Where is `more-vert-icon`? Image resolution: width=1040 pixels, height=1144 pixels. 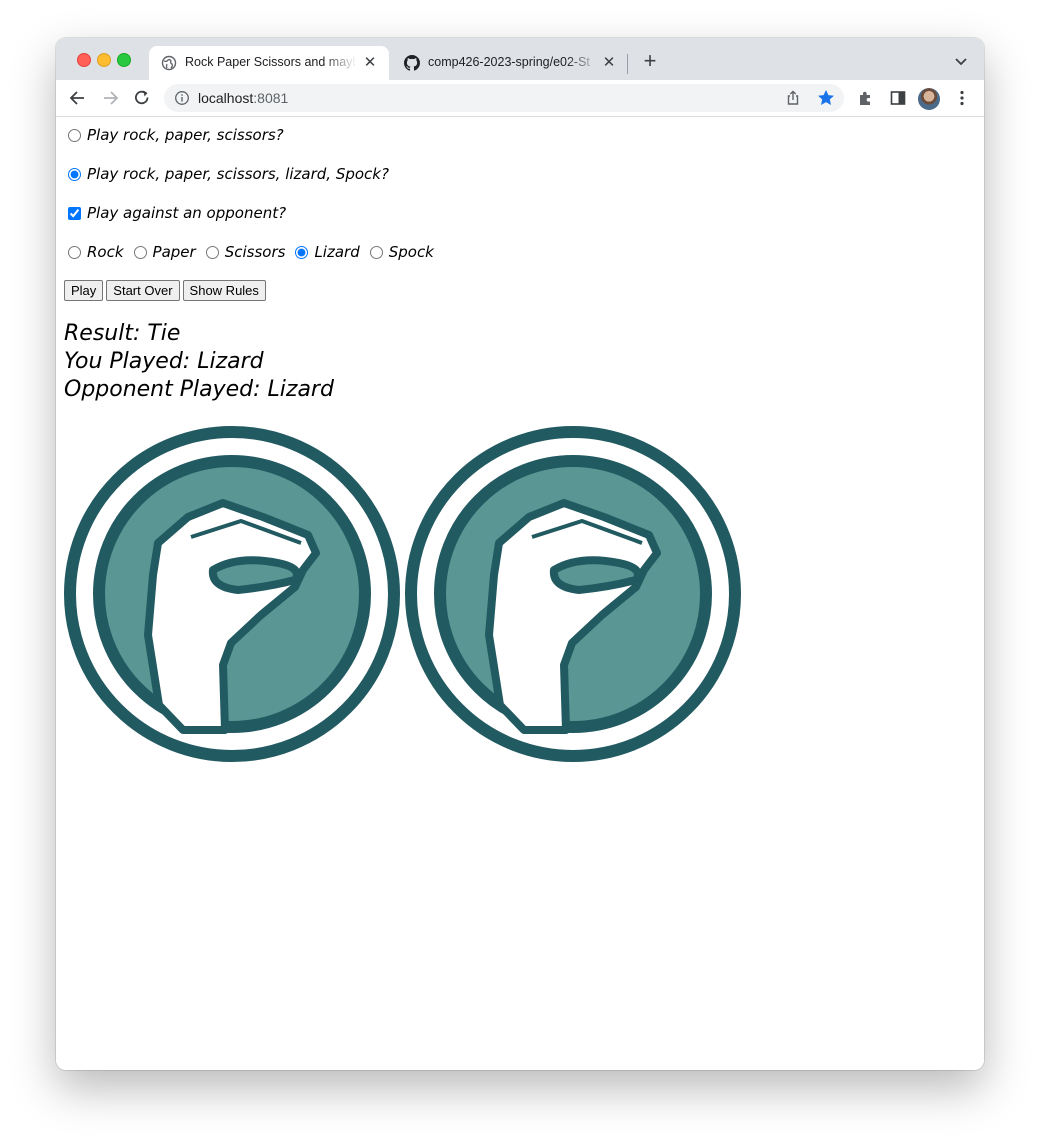 more-vert-icon is located at coordinates (962, 98).